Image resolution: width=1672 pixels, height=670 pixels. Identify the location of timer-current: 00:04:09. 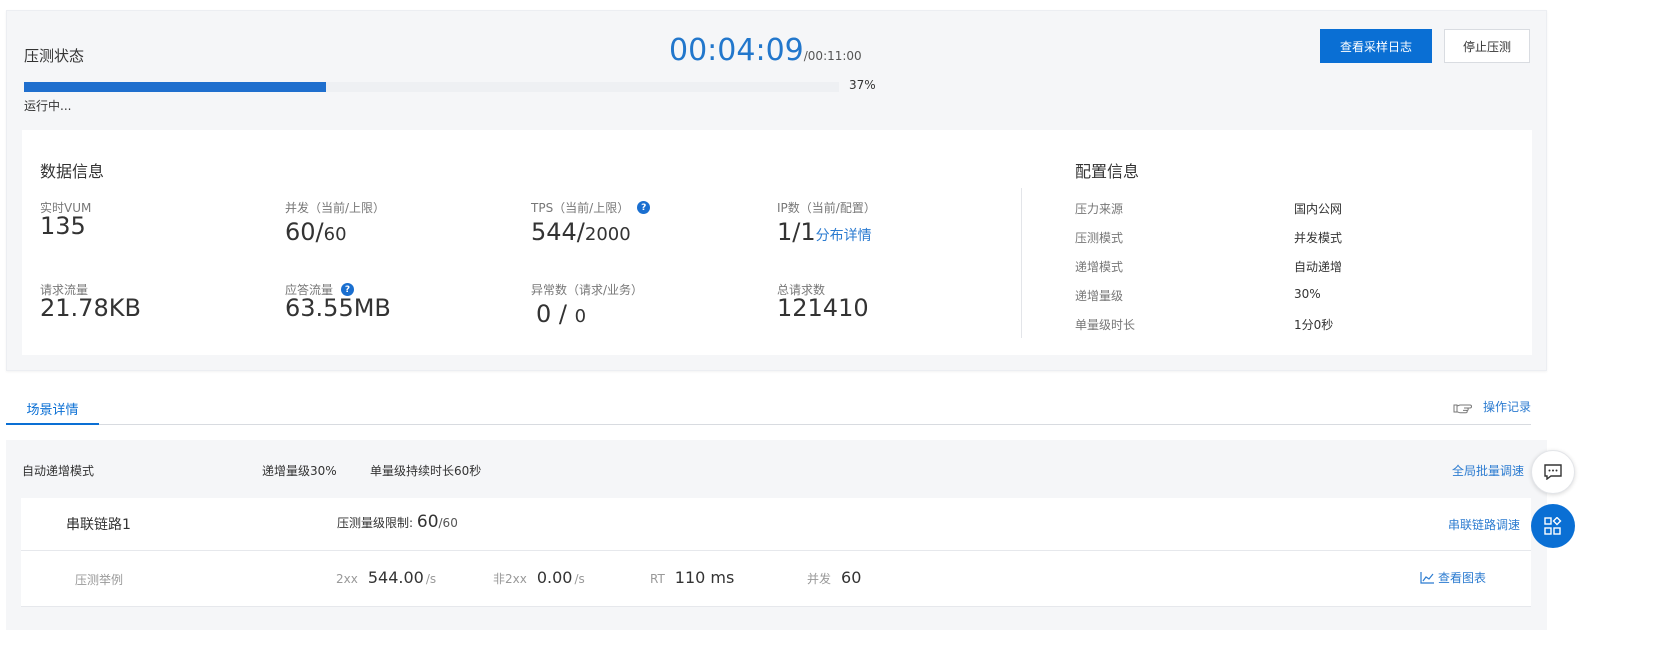
(736, 50).